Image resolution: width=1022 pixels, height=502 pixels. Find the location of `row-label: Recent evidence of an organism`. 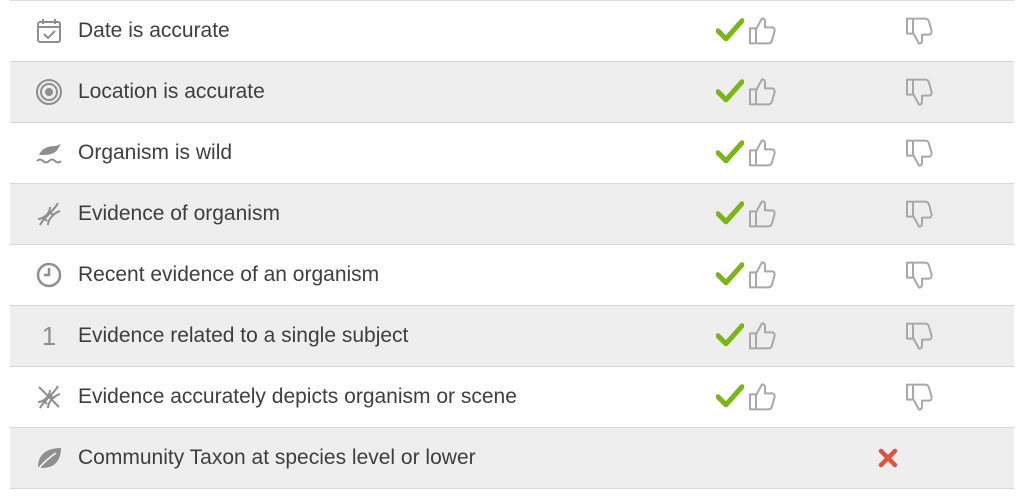

row-label: Recent evidence of an organism is located at coordinates (229, 274).